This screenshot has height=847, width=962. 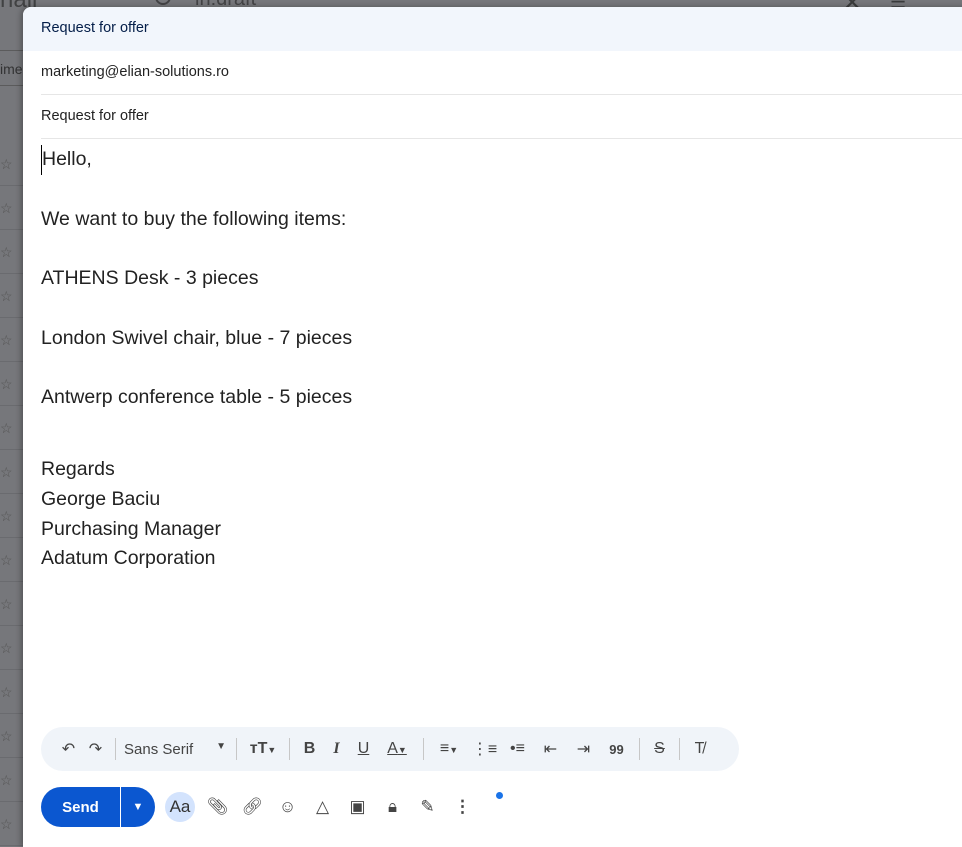 What do you see at coordinates (217, 807) in the screenshot?
I see `attach-file-icon: 📎︎` at bounding box center [217, 807].